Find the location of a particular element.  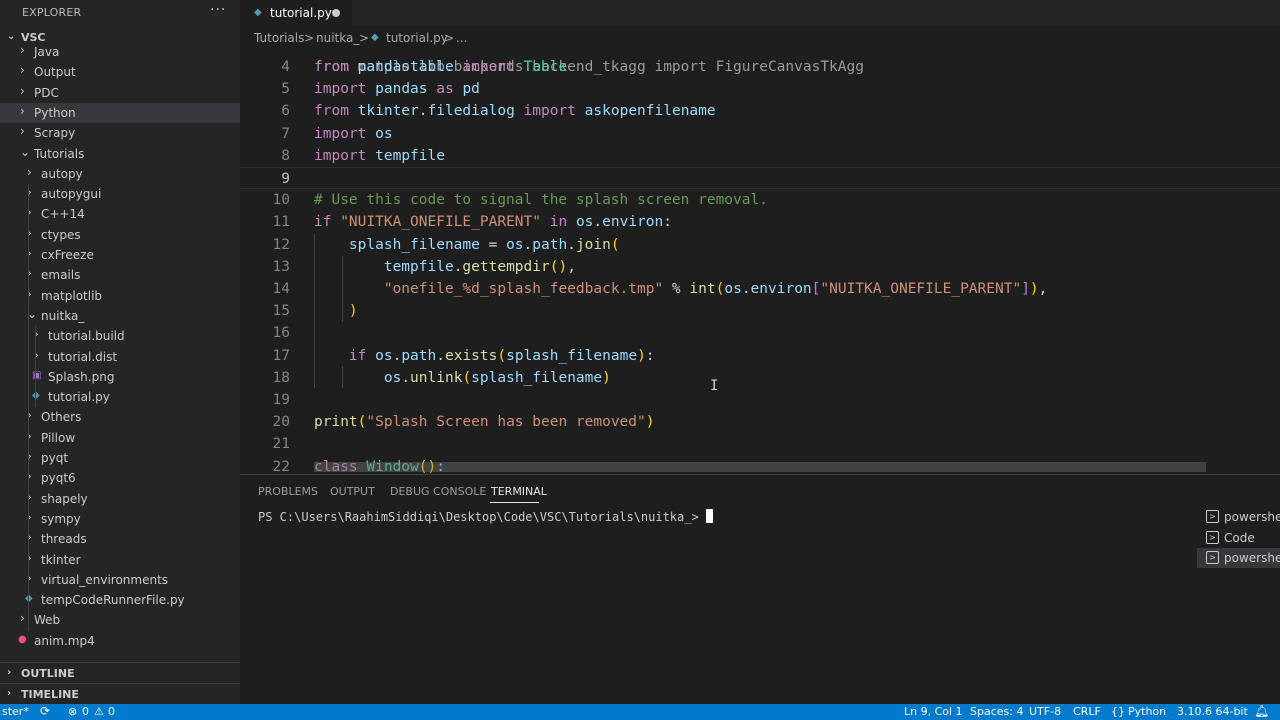

line-number: 22 is located at coordinates (281, 466).